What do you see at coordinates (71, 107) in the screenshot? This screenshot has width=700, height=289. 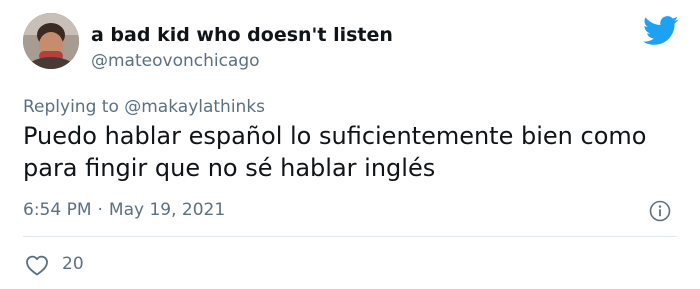 I see `replying-to-prefix: Replying to` at bounding box center [71, 107].